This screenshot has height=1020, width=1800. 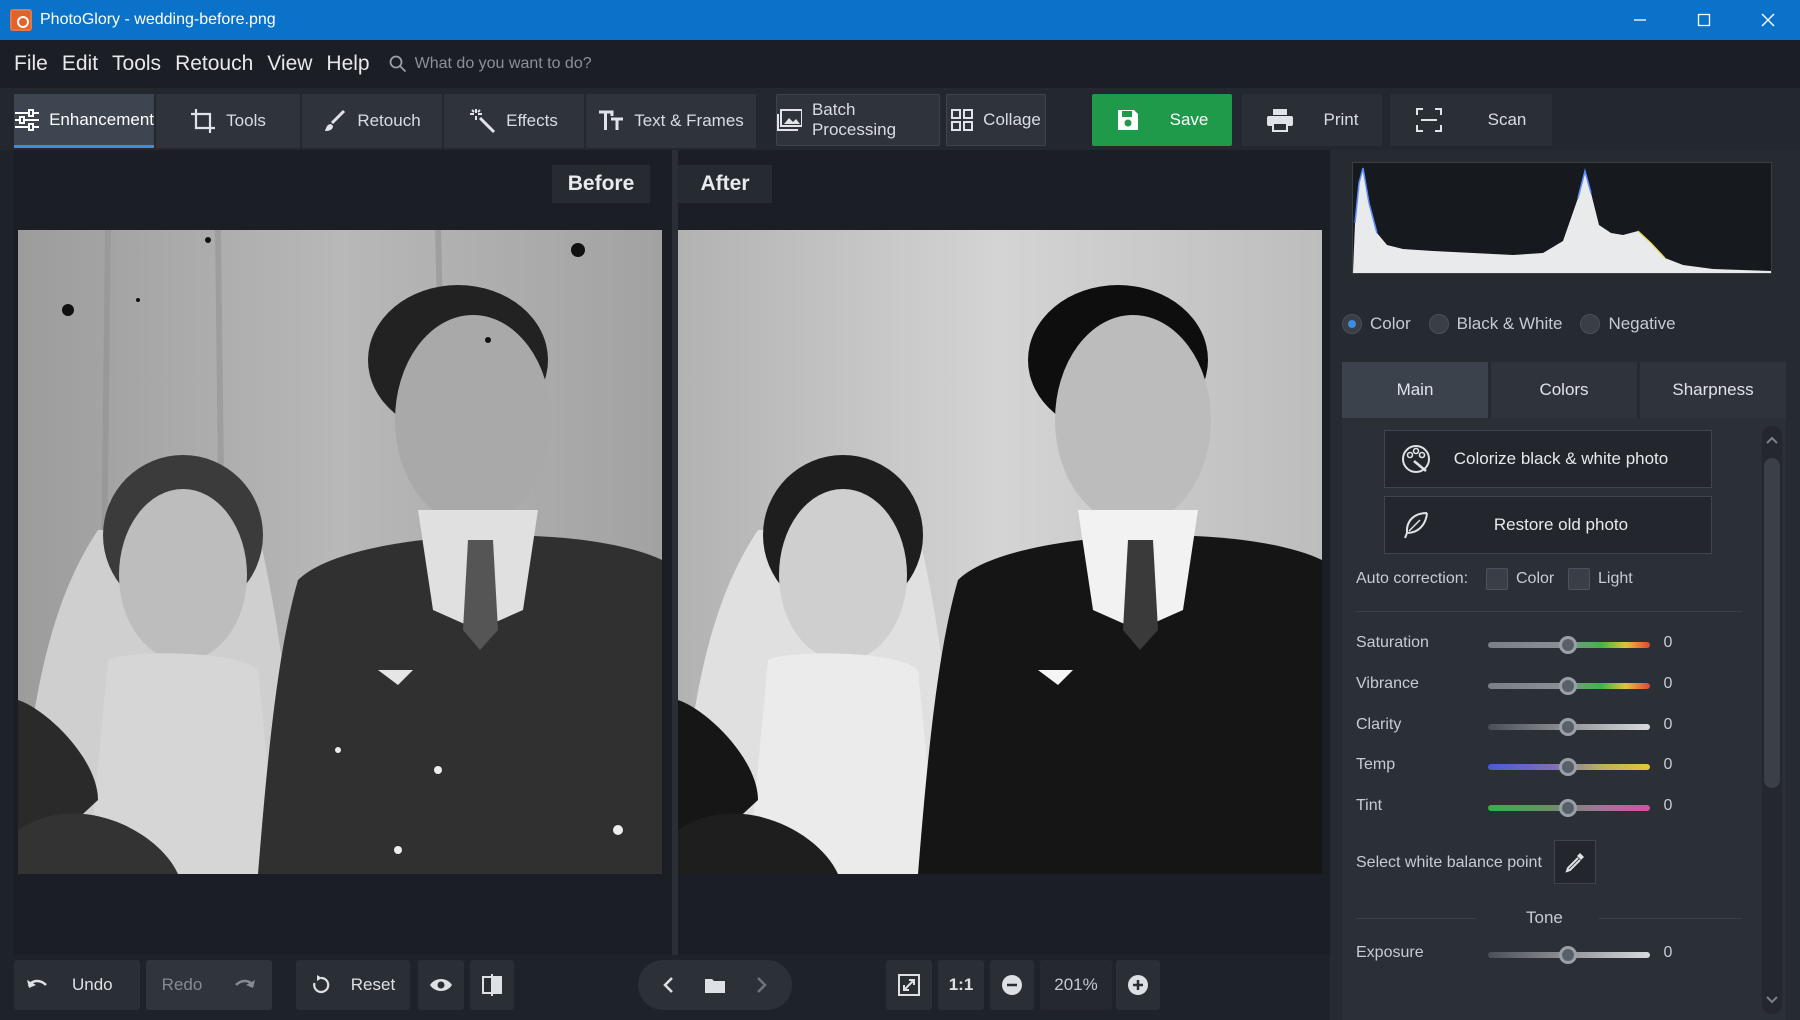 I want to click on zoom-out-icon, so click(x=1012, y=985).